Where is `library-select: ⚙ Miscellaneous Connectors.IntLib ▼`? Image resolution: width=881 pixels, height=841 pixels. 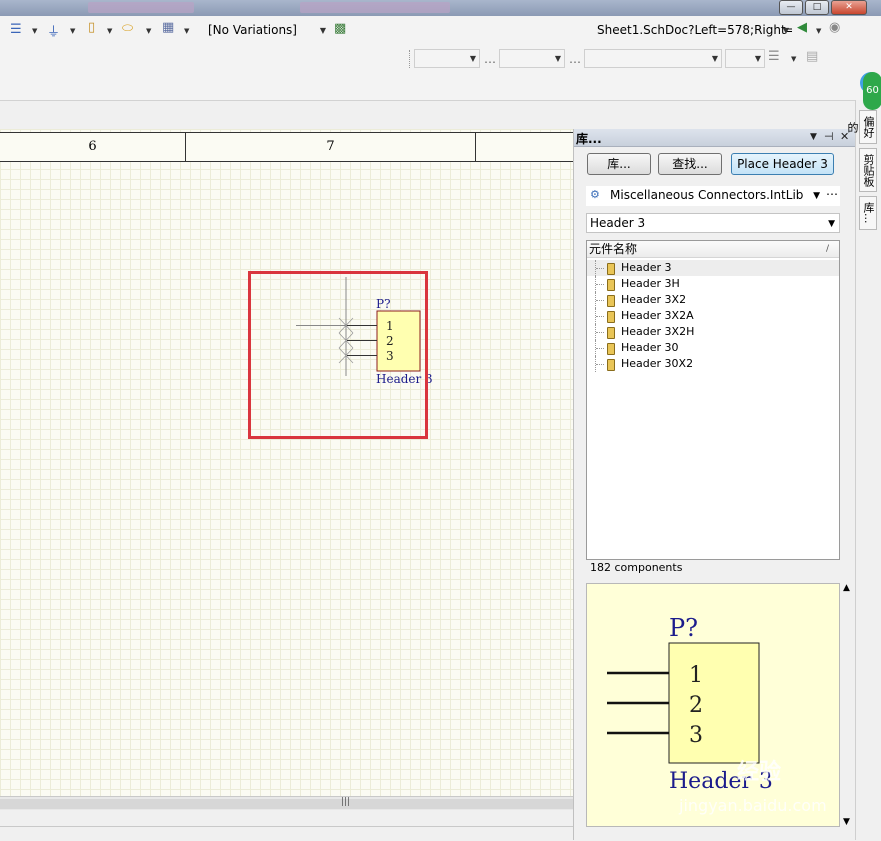
library-select: ⚙ Miscellaneous Connectors.IntLib ▼ is located at coordinates (713, 196).